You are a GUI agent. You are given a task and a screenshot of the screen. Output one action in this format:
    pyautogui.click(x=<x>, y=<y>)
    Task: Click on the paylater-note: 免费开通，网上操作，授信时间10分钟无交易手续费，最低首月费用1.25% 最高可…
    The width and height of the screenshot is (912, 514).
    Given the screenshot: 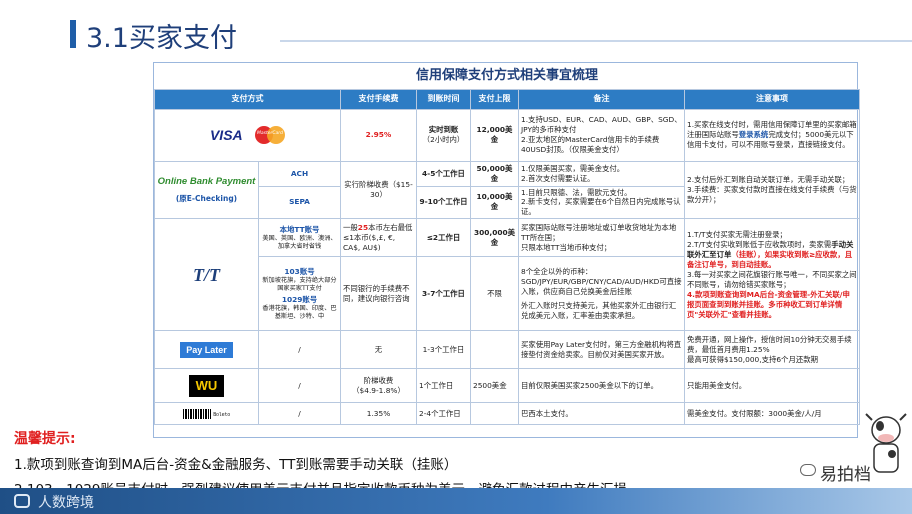 What is the action you would take?
    pyautogui.click(x=772, y=350)
    